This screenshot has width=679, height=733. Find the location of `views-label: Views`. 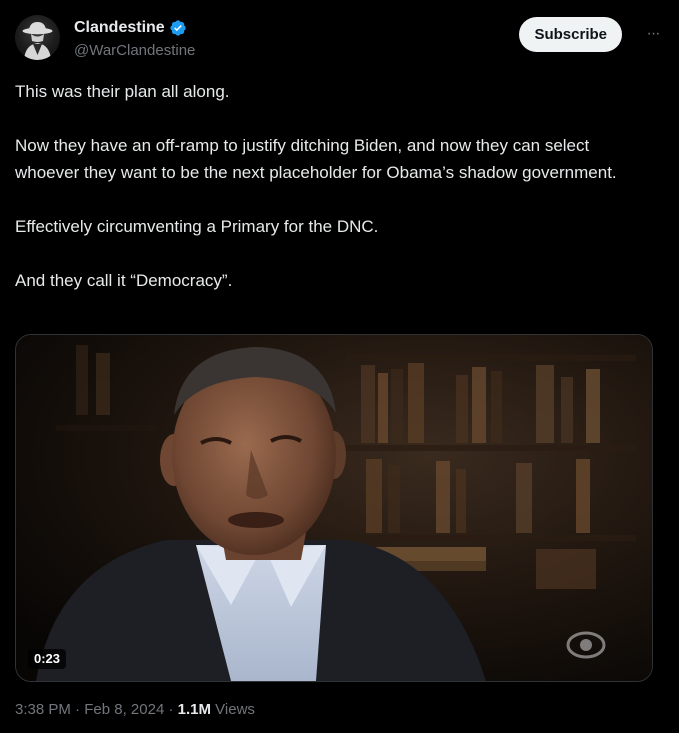

views-label: Views is located at coordinates (235, 709).